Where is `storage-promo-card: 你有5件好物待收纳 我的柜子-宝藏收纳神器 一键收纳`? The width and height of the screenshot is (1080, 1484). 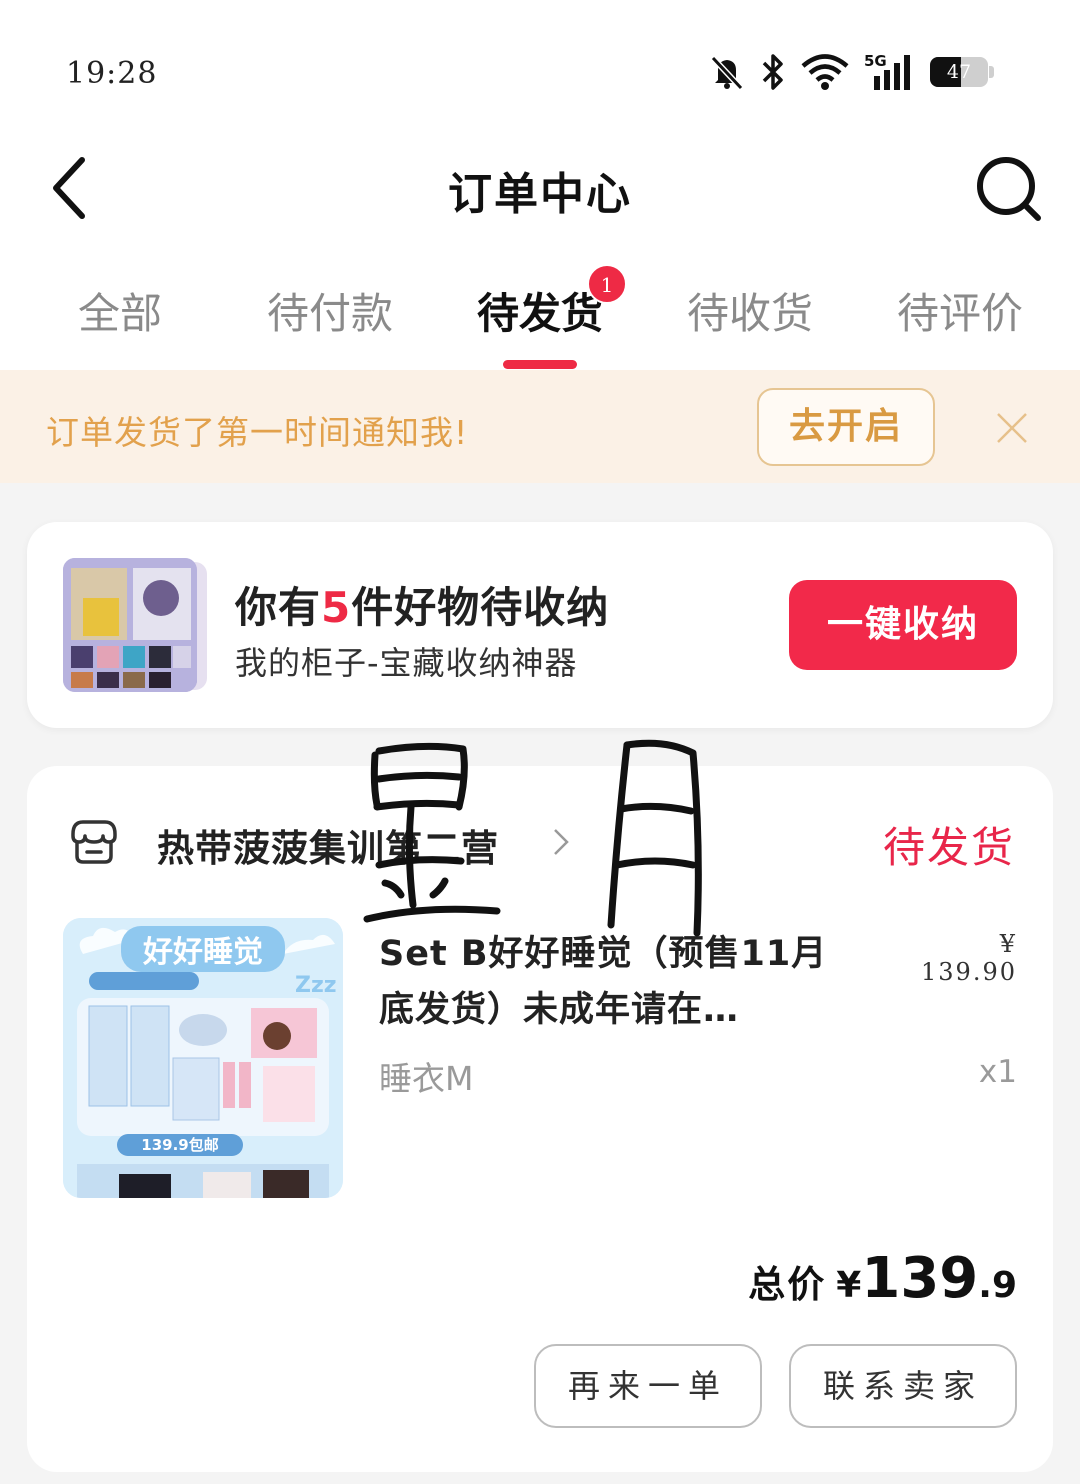 storage-promo-card: 你有5件好物待收纳 我的柜子-宝藏收纳神器 一键收纳 is located at coordinates (540, 625).